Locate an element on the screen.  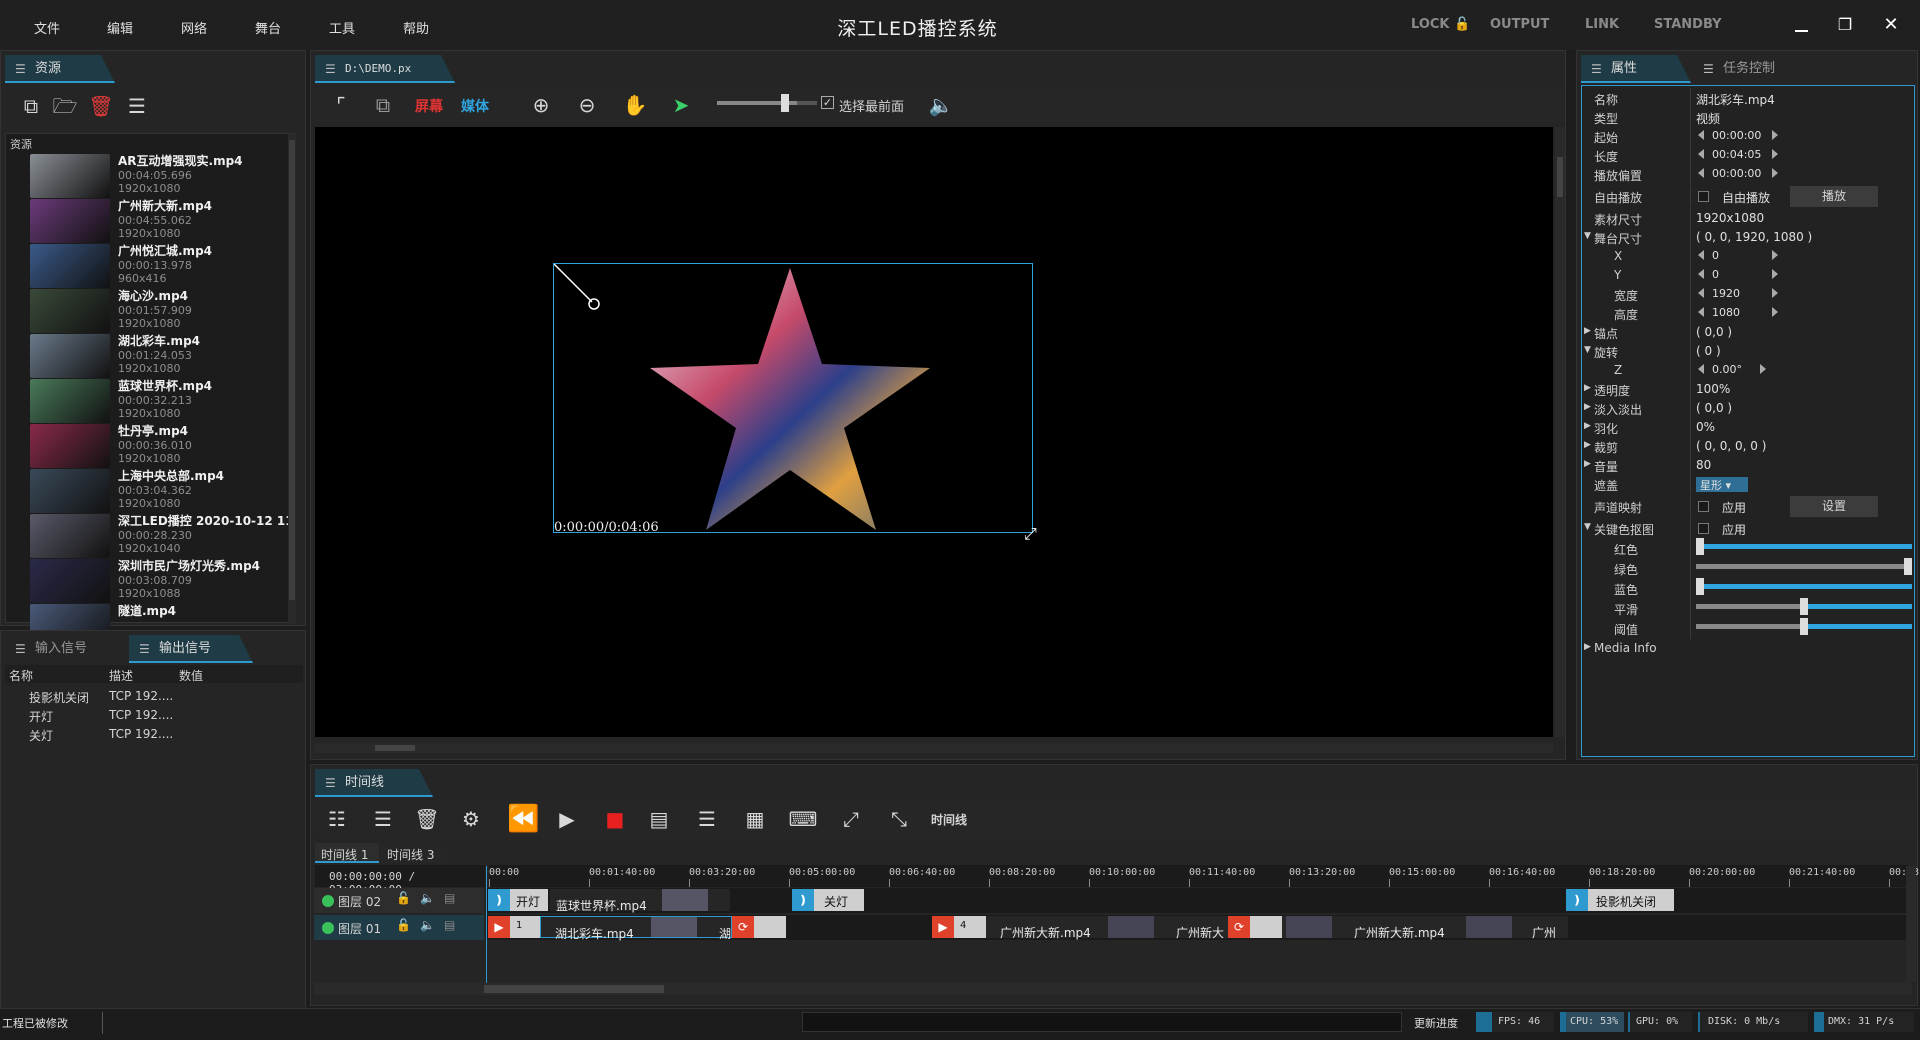
property-row: ▶ 淡入淡出 ( 0,0 ) is located at coordinates (1748, 408).